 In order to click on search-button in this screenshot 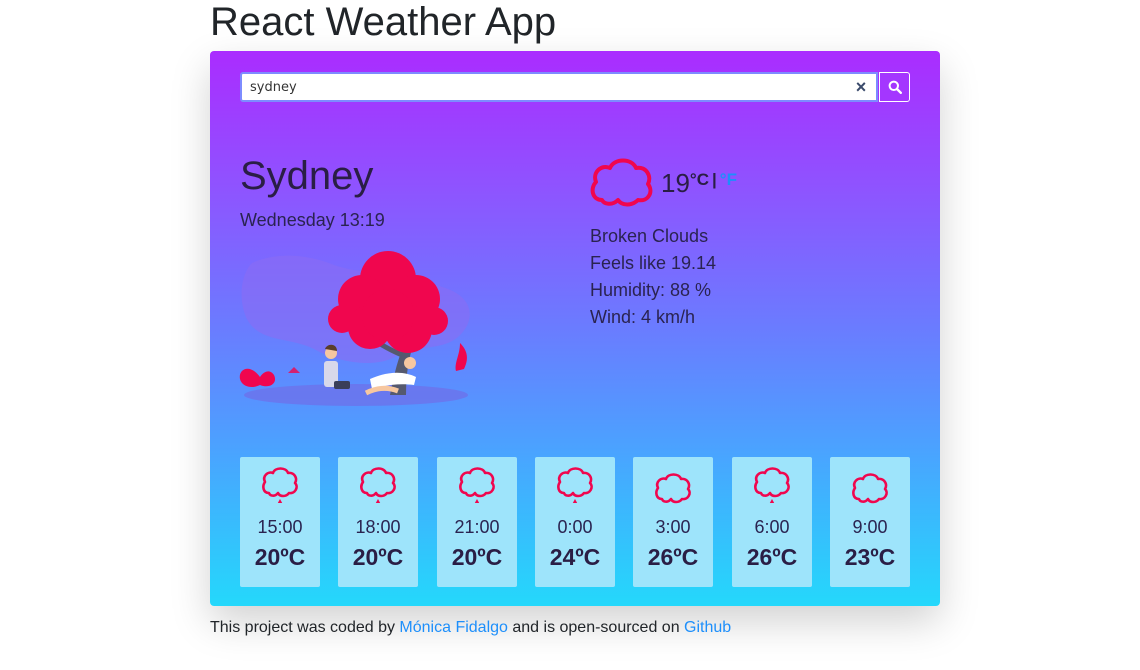, I will do `click(894, 87)`.